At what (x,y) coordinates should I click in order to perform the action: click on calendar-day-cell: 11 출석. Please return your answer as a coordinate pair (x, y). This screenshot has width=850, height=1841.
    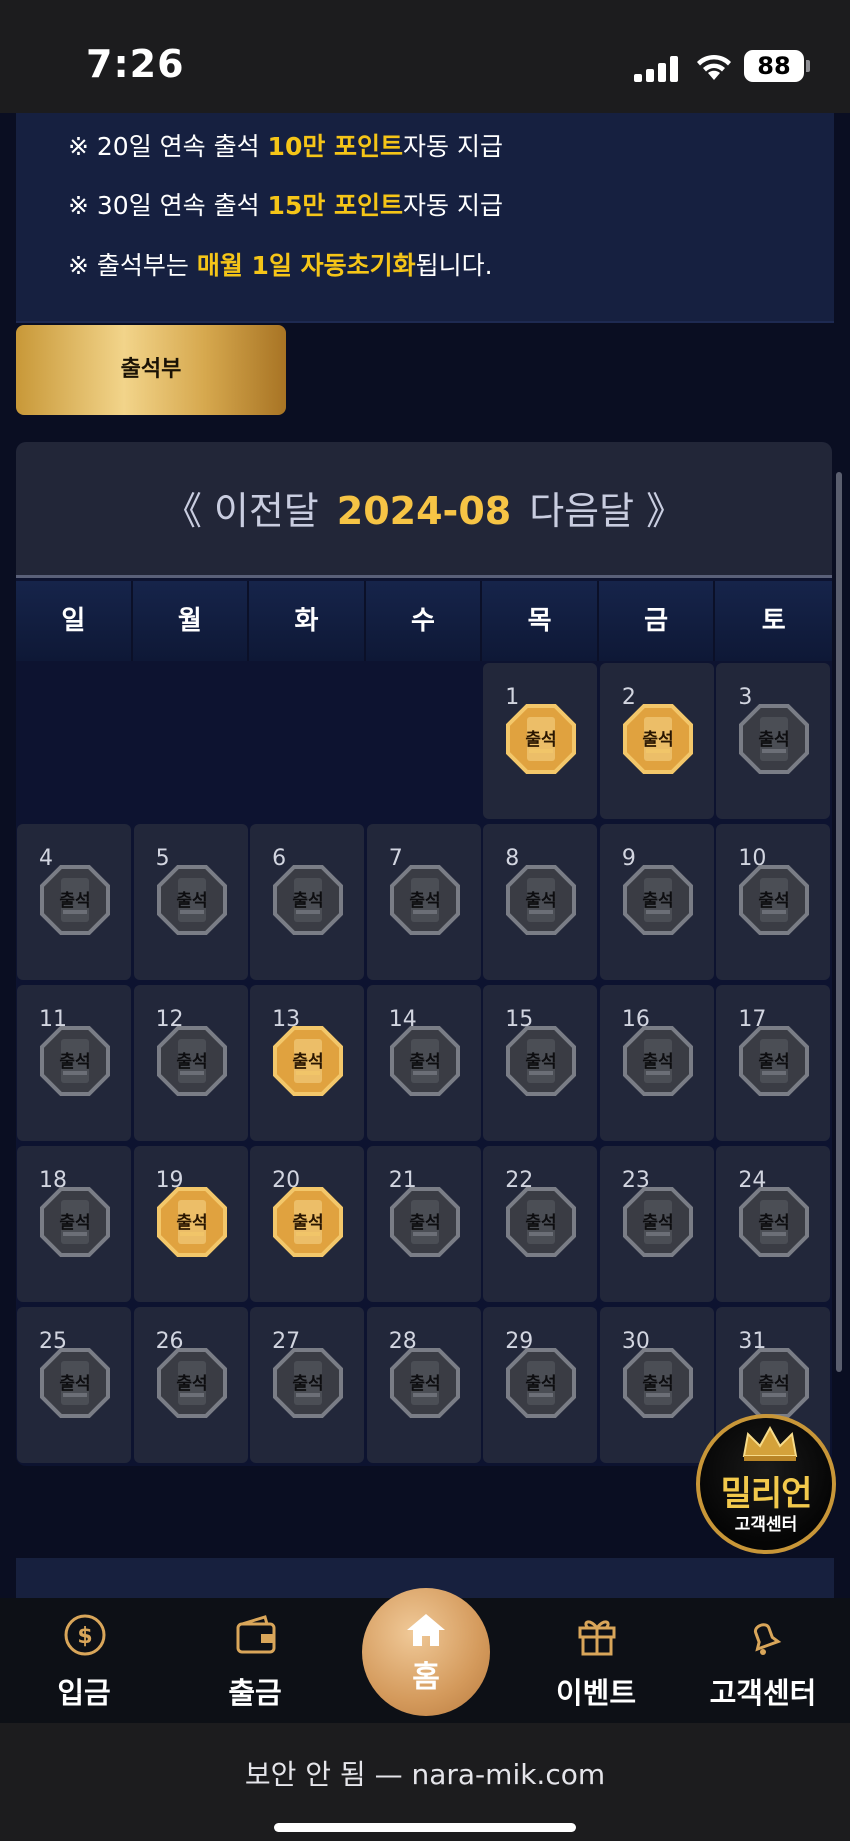
    Looking at the image, I should click on (74, 1063).